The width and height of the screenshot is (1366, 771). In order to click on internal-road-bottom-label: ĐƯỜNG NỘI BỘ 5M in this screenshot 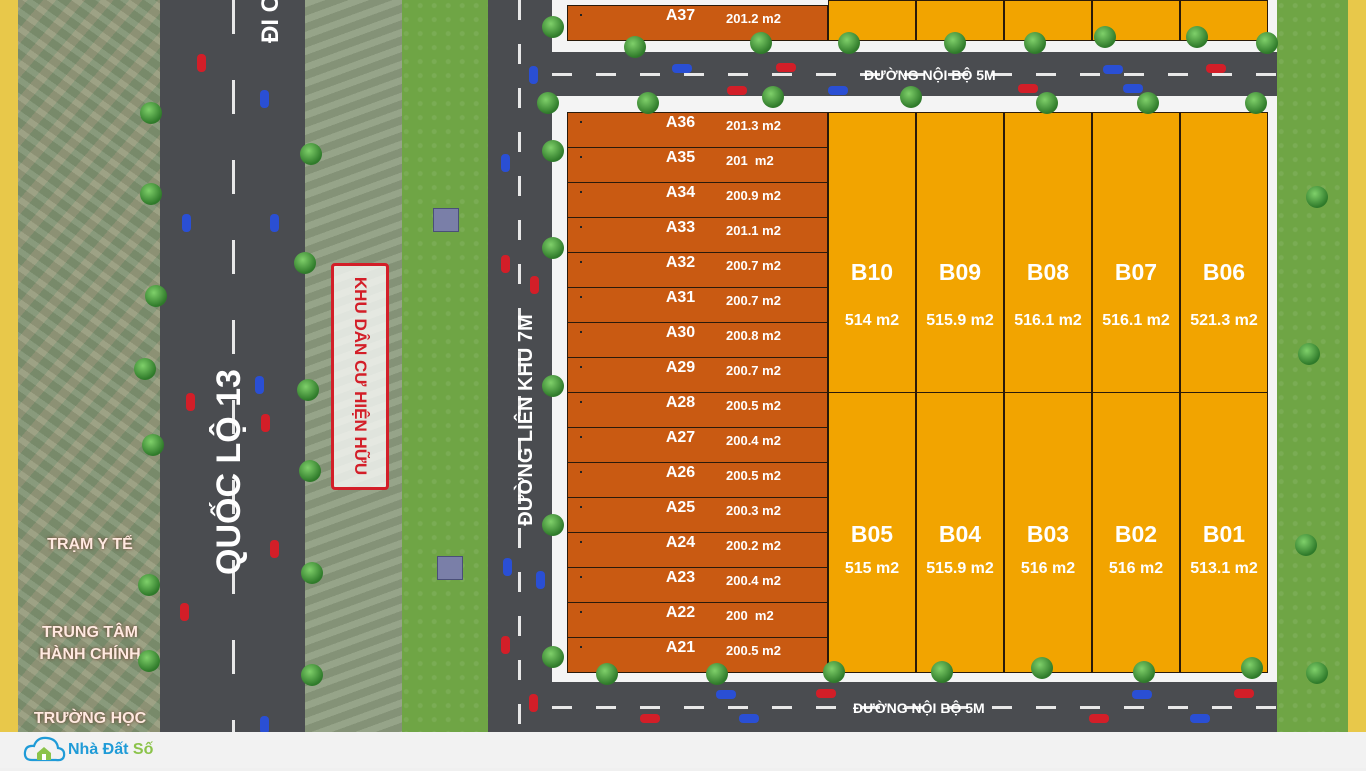, I will do `click(919, 708)`.